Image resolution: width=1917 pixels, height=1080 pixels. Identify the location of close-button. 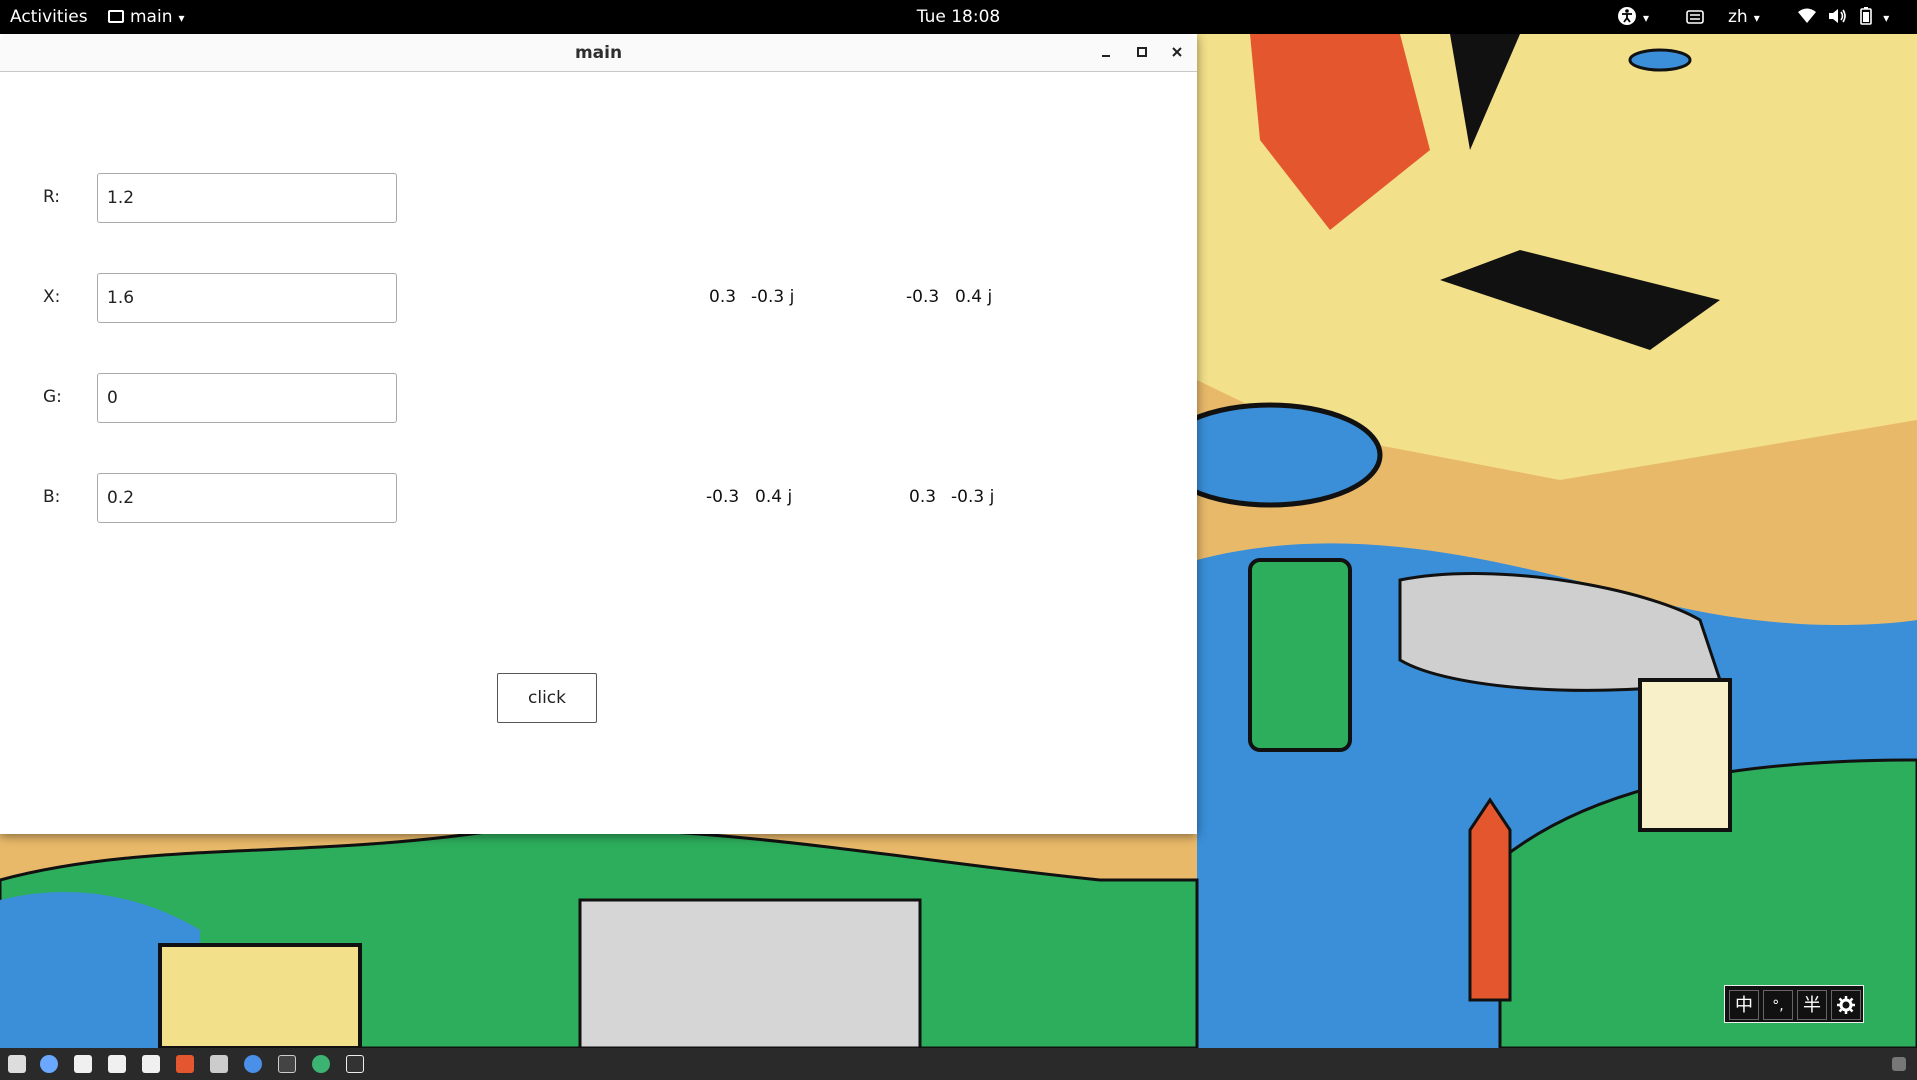
(1177, 53).